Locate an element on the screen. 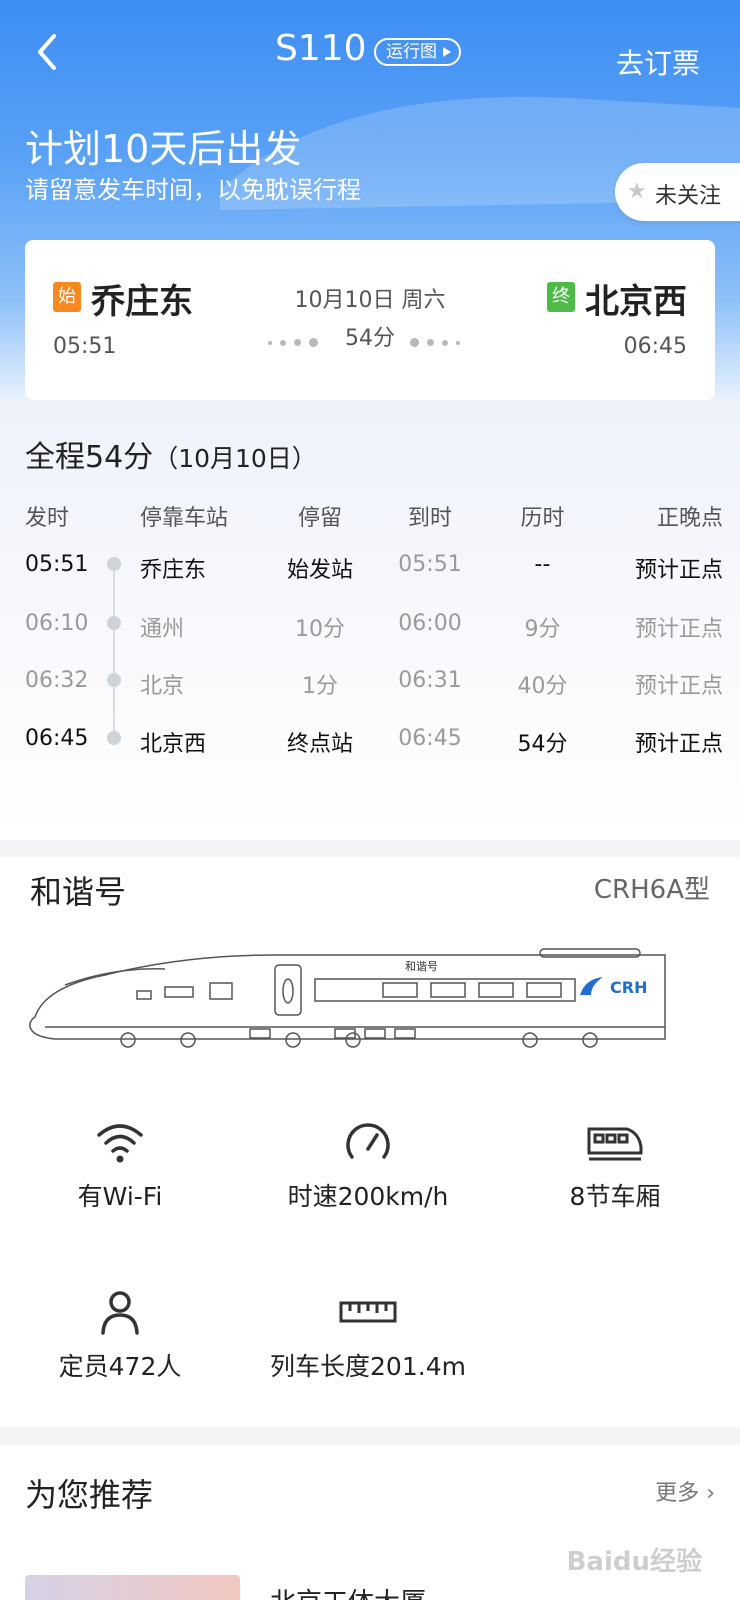 The height and width of the screenshot is (1600, 740). feature-label: 定员472人 is located at coordinates (120, 1366).